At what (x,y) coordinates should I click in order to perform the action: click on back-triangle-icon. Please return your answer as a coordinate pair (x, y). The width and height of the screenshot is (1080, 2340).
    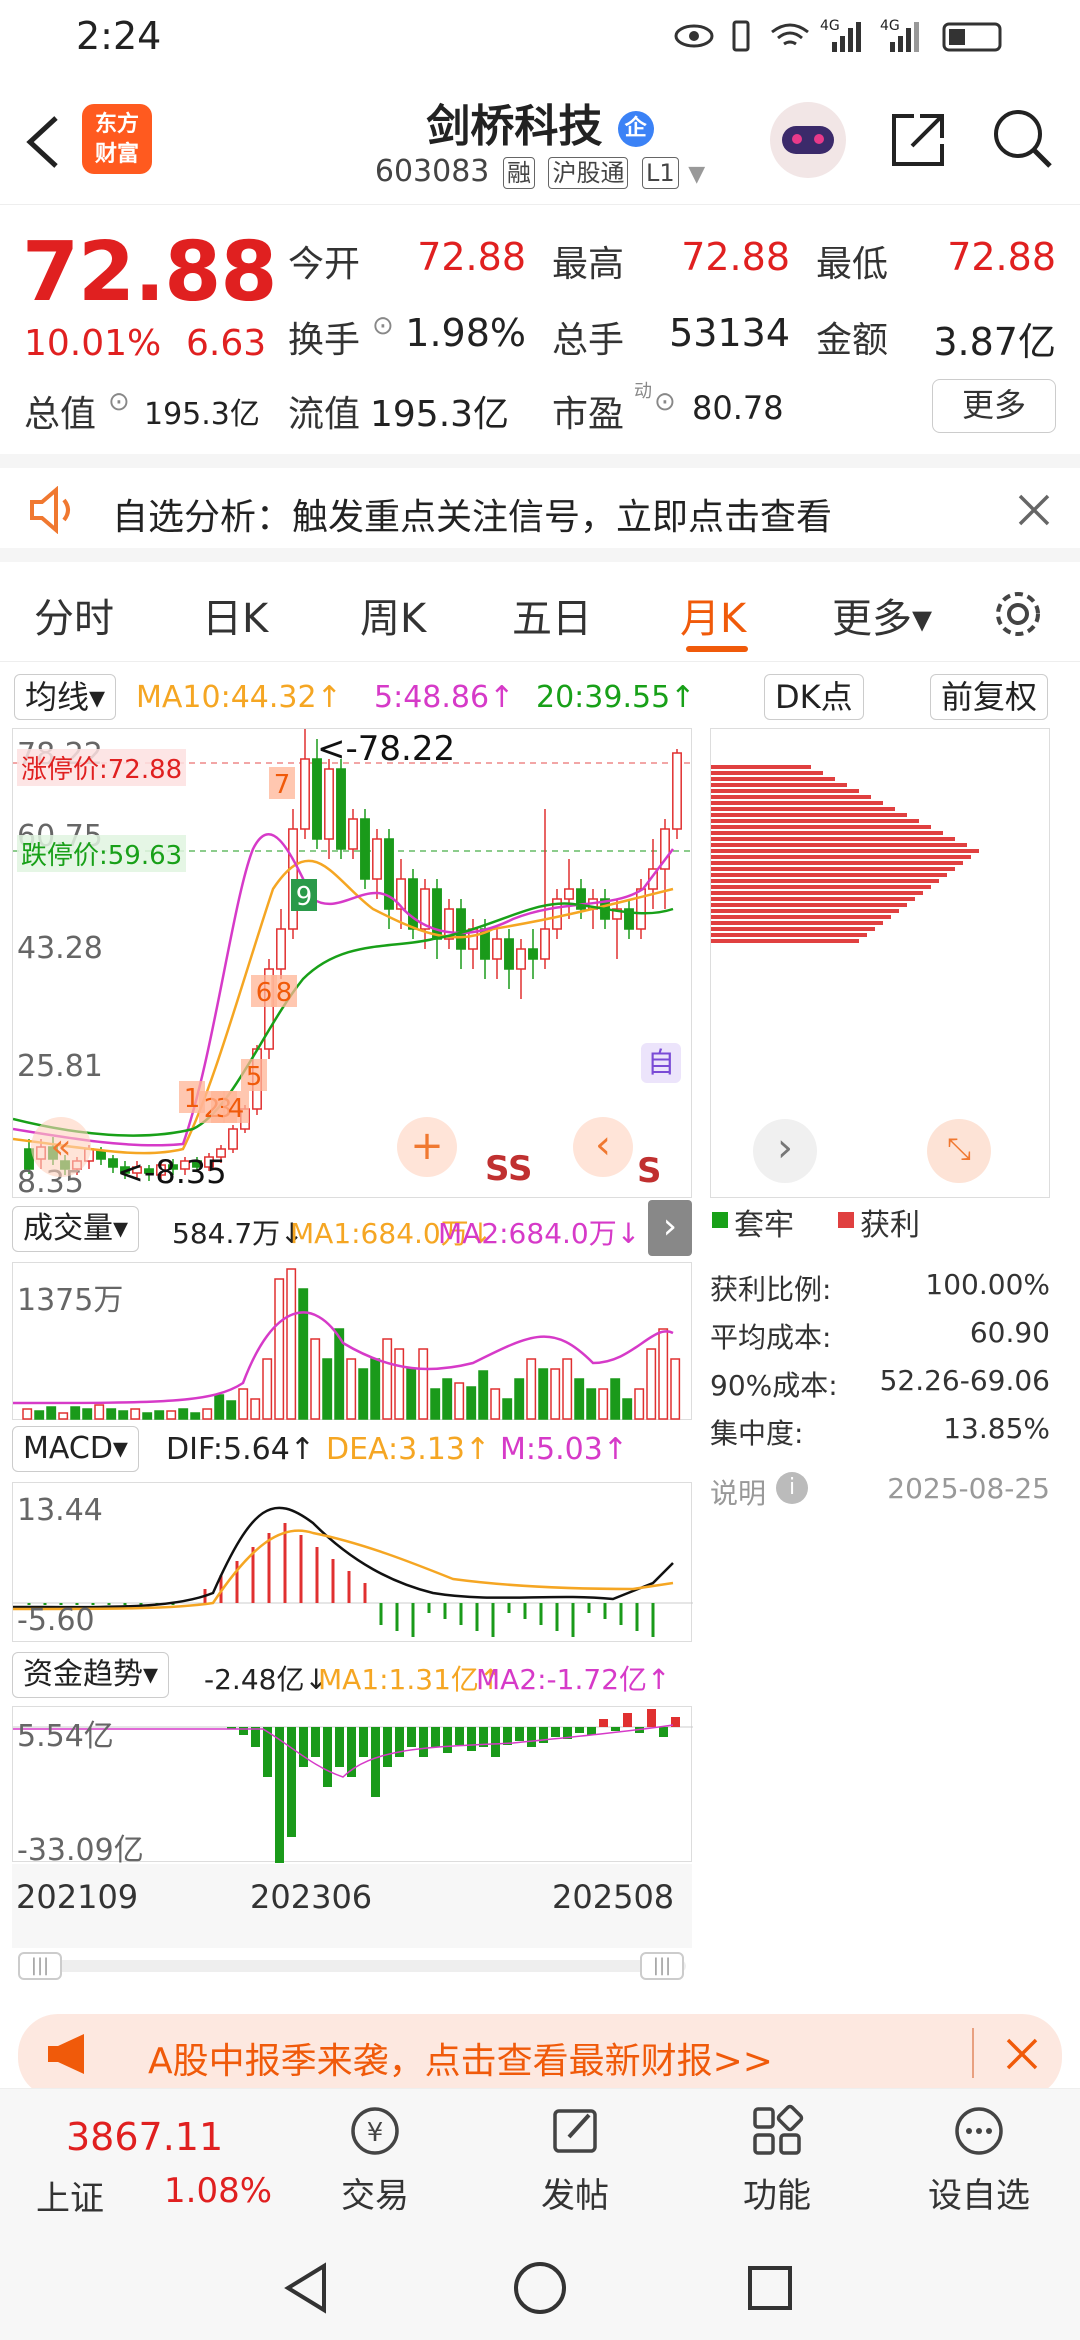
    Looking at the image, I should click on (306, 2288).